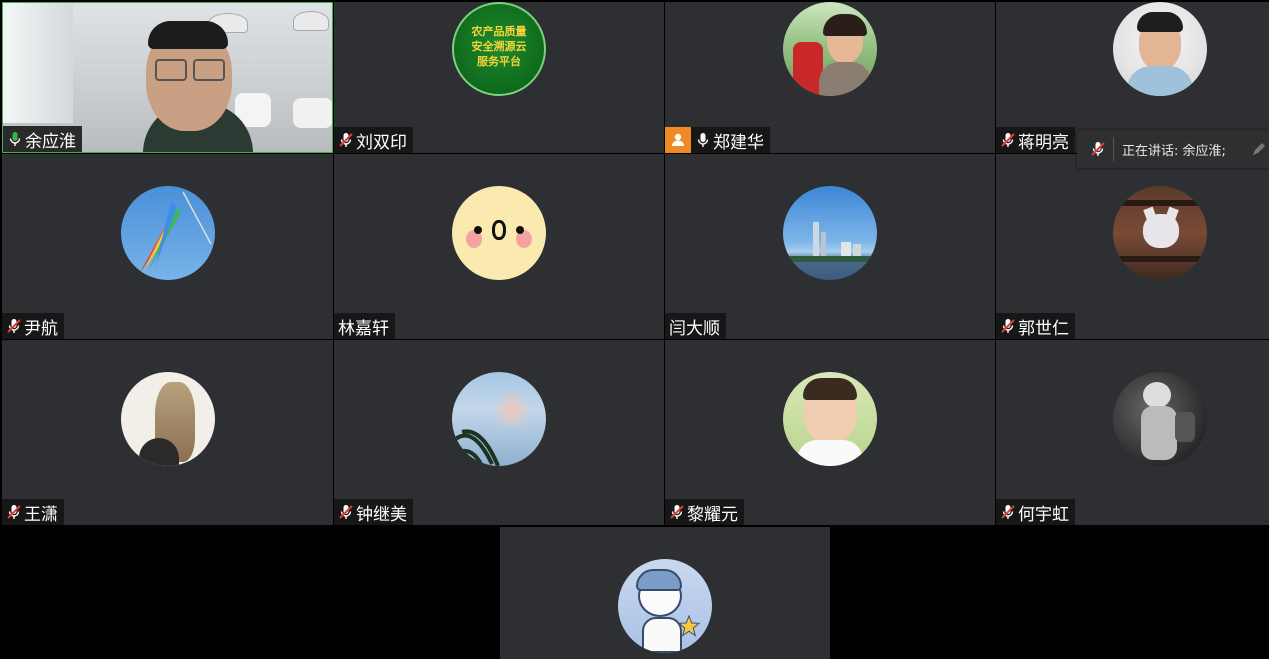 This screenshot has width=1269, height=659. I want to click on participant-name: 林嘉轩, so click(363, 328).